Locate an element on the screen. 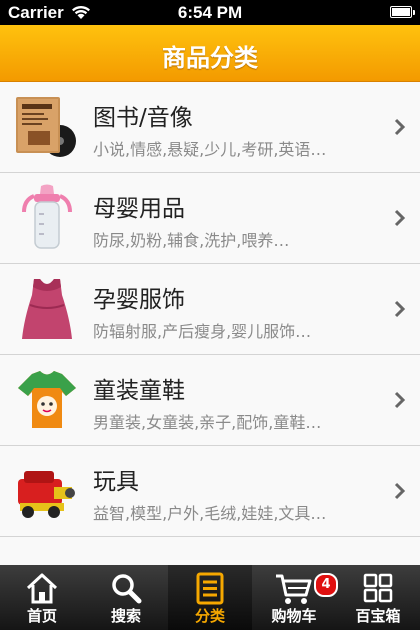 Image resolution: width=420 pixels, height=630 pixels. category-list-icon is located at coordinates (210, 588).